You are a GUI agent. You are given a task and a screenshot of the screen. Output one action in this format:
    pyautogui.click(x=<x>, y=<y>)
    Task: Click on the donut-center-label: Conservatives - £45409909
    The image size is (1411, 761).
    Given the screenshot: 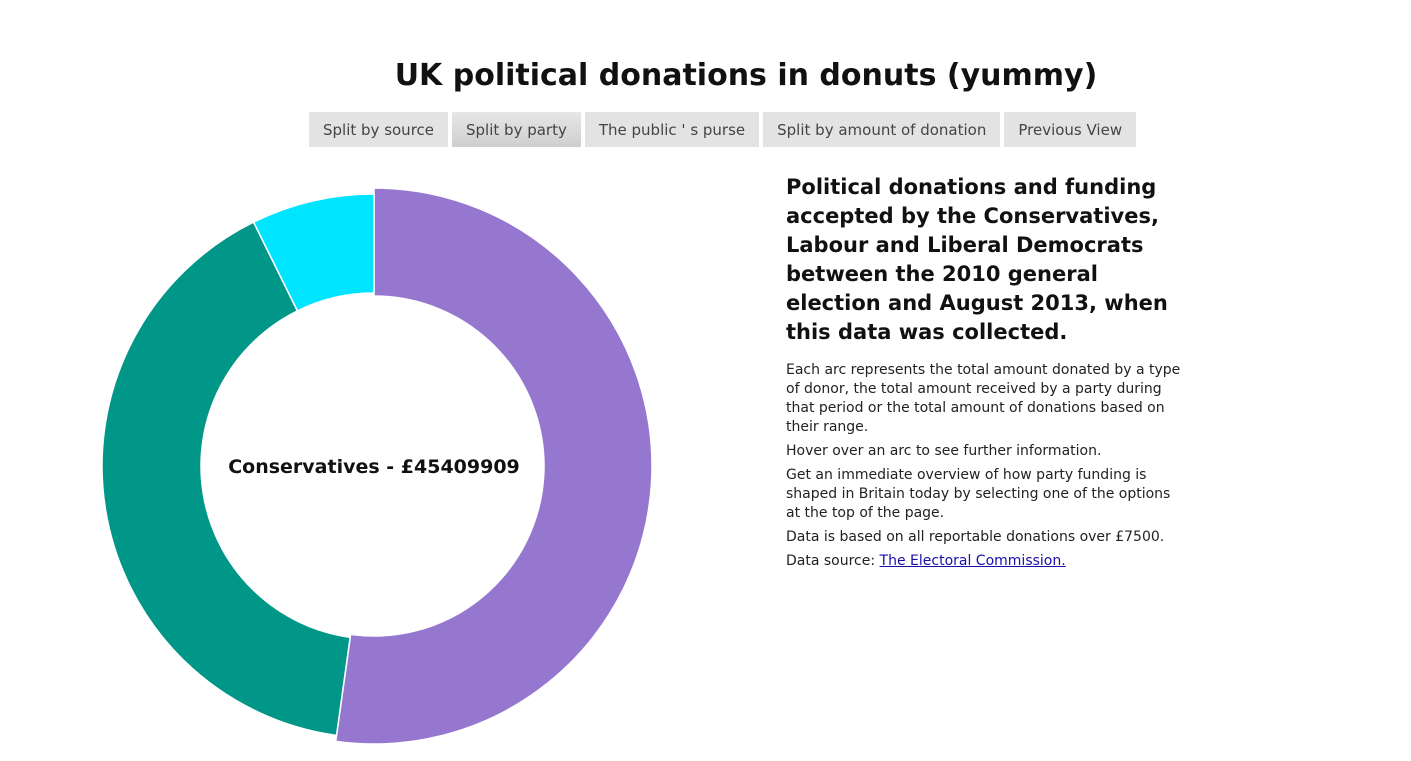 What is the action you would take?
    pyautogui.click(x=374, y=467)
    